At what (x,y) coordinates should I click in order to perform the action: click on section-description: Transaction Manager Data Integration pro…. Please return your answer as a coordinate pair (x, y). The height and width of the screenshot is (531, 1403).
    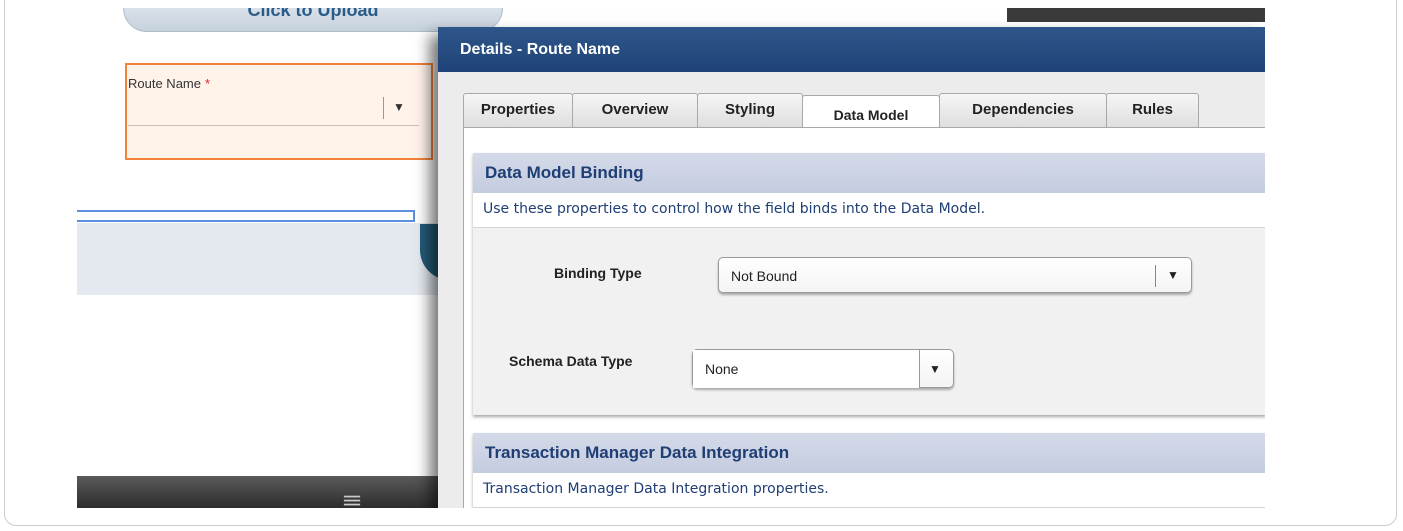
    Looking at the image, I should click on (869, 490).